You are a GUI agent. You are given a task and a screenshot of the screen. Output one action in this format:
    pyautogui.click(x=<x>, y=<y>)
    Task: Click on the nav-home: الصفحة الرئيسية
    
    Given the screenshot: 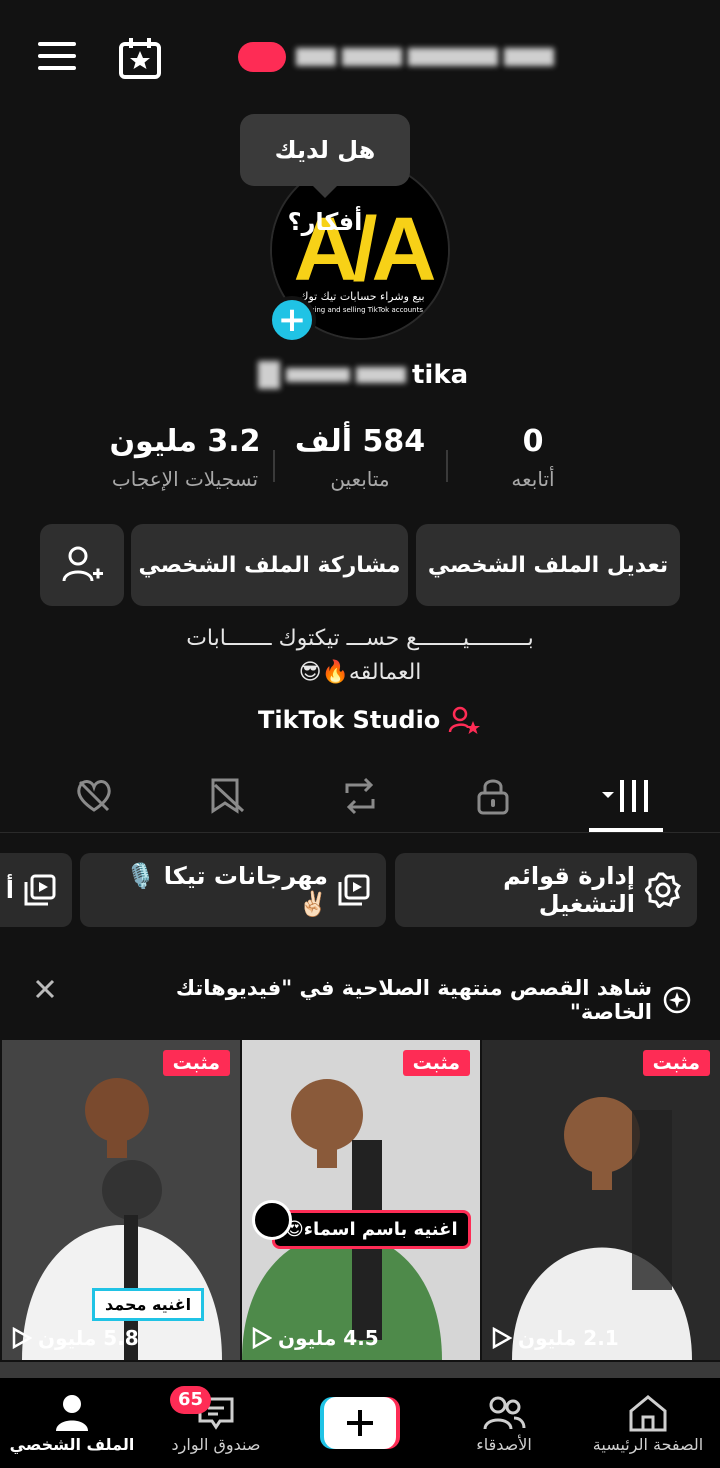 What is the action you would take?
    pyautogui.click(x=648, y=1423)
    